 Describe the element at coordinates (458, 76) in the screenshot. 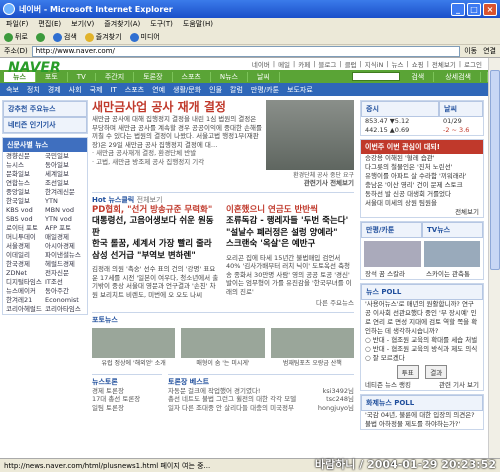

I see `detail-search-link: 상세검색` at that location.